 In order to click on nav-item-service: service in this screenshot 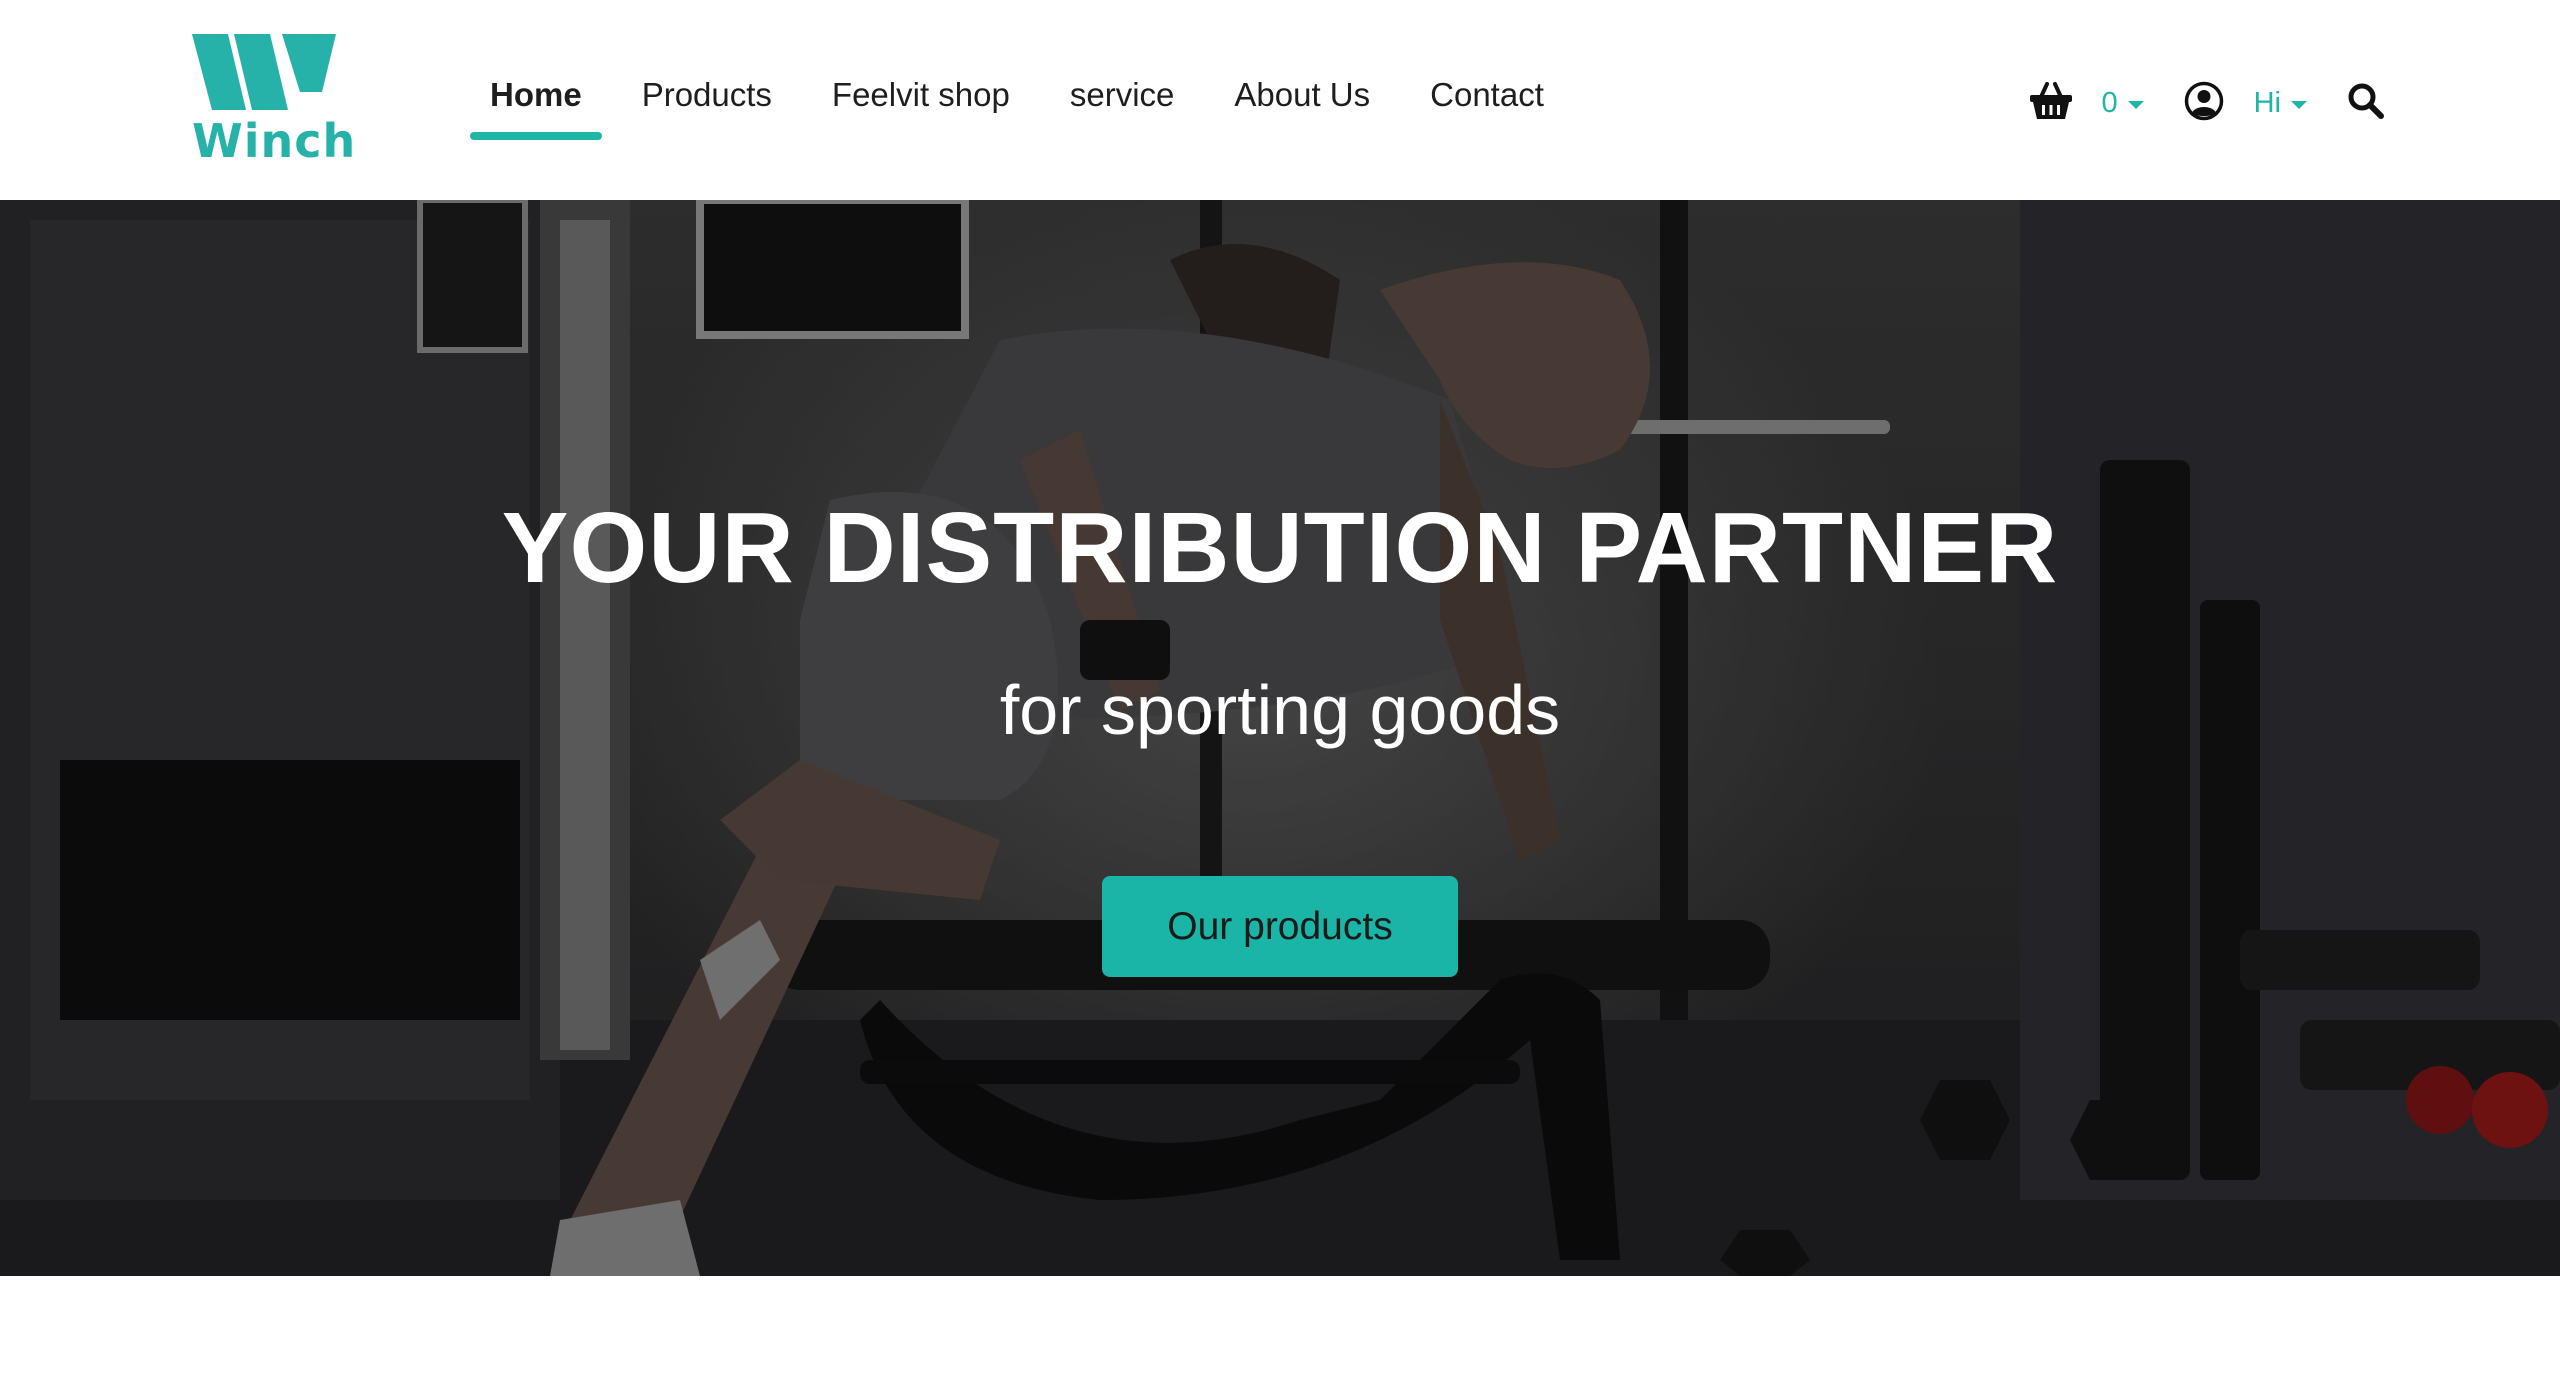, I will do `click(1122, 105)`.